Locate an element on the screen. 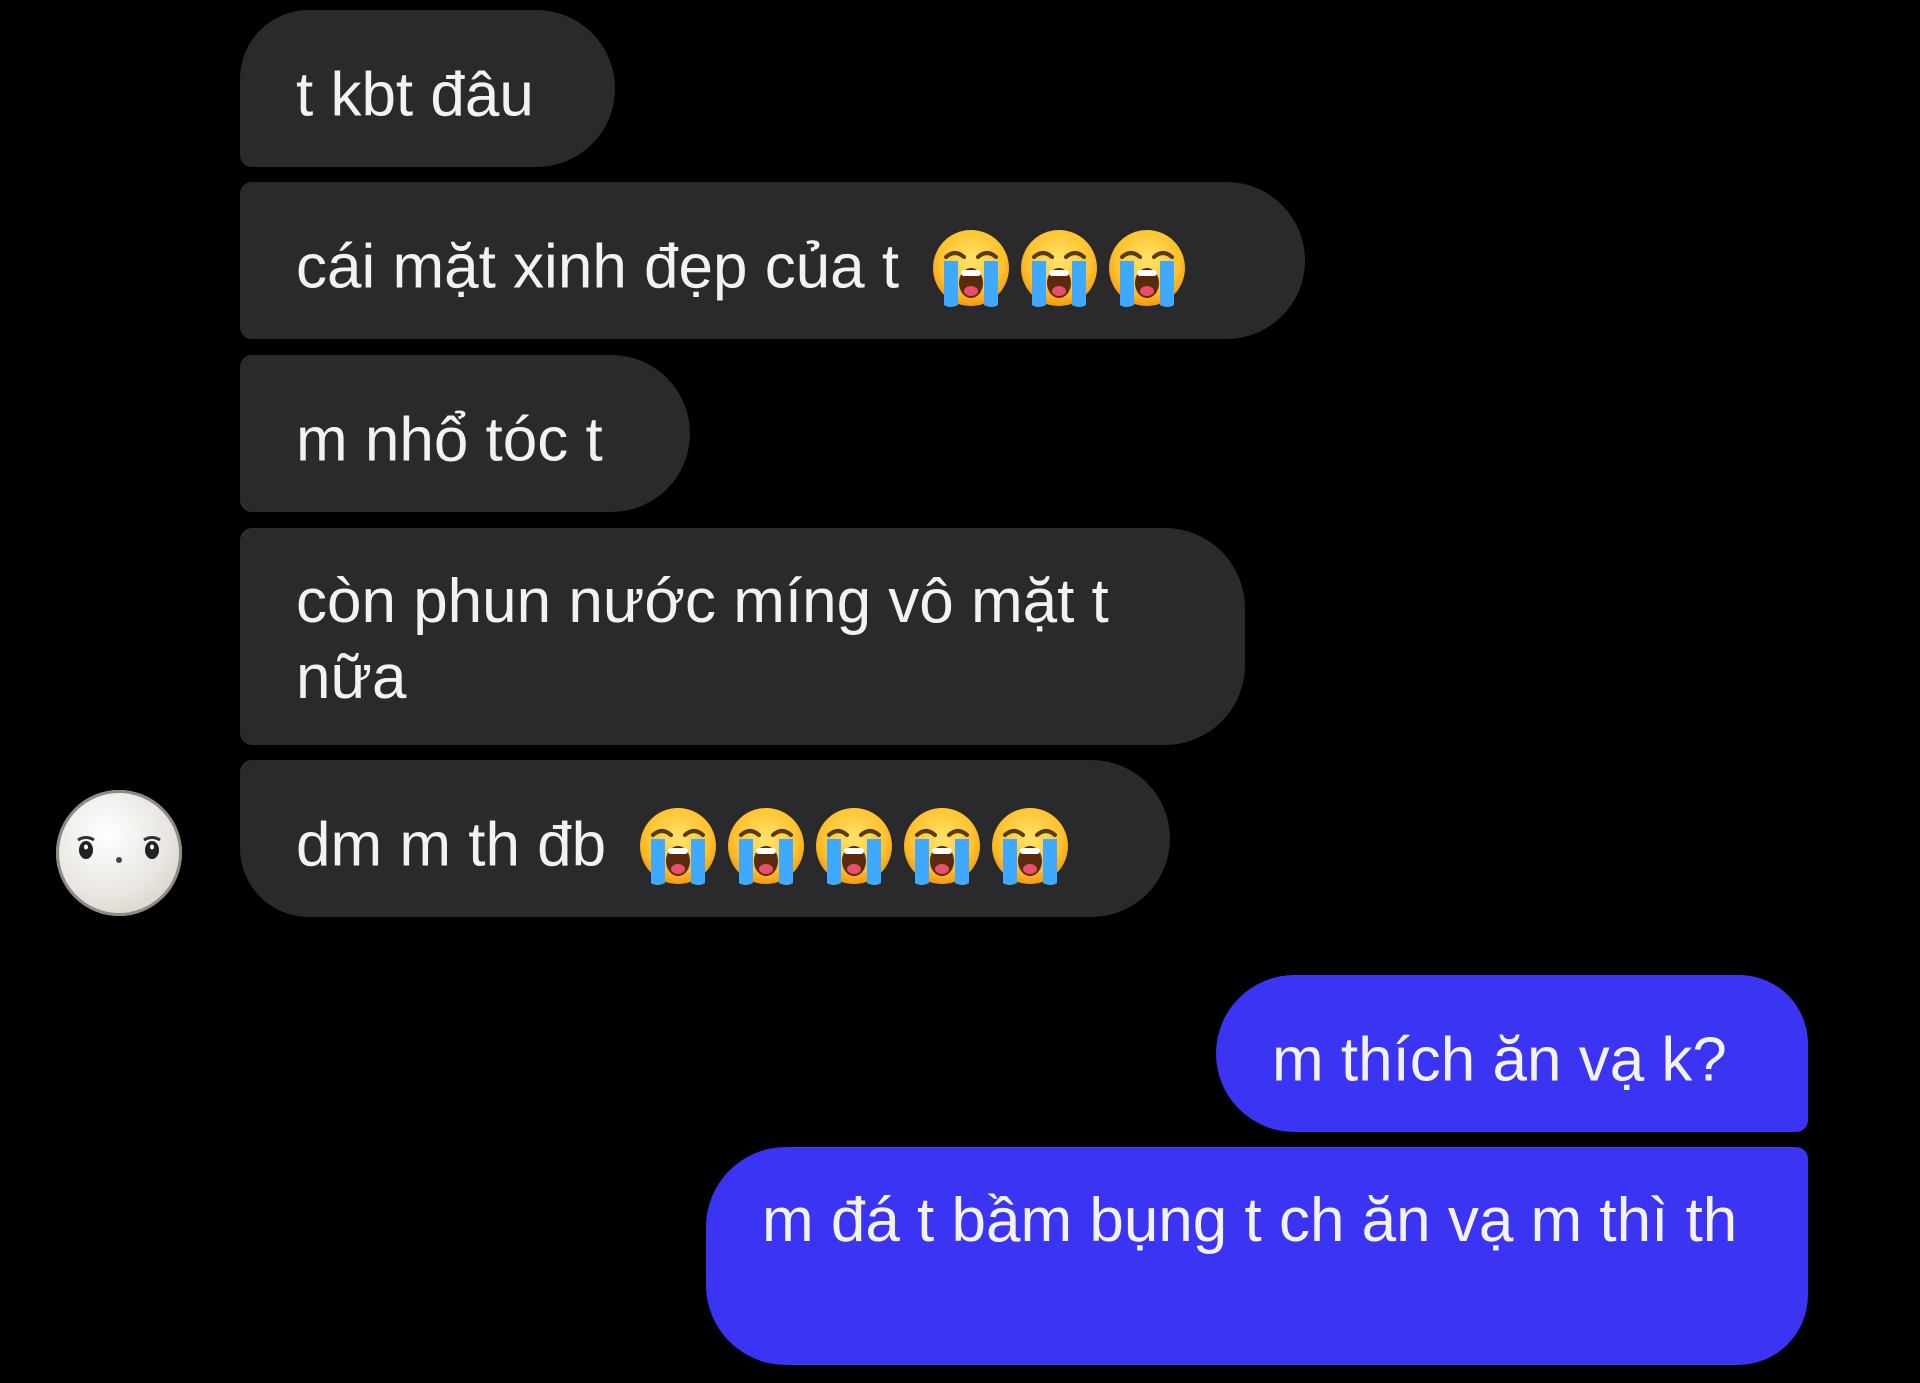 The height and width of the screenshot is (1383, 1920). message-bubble-incoming: dm m th đb is located at coordinates (705, 838).